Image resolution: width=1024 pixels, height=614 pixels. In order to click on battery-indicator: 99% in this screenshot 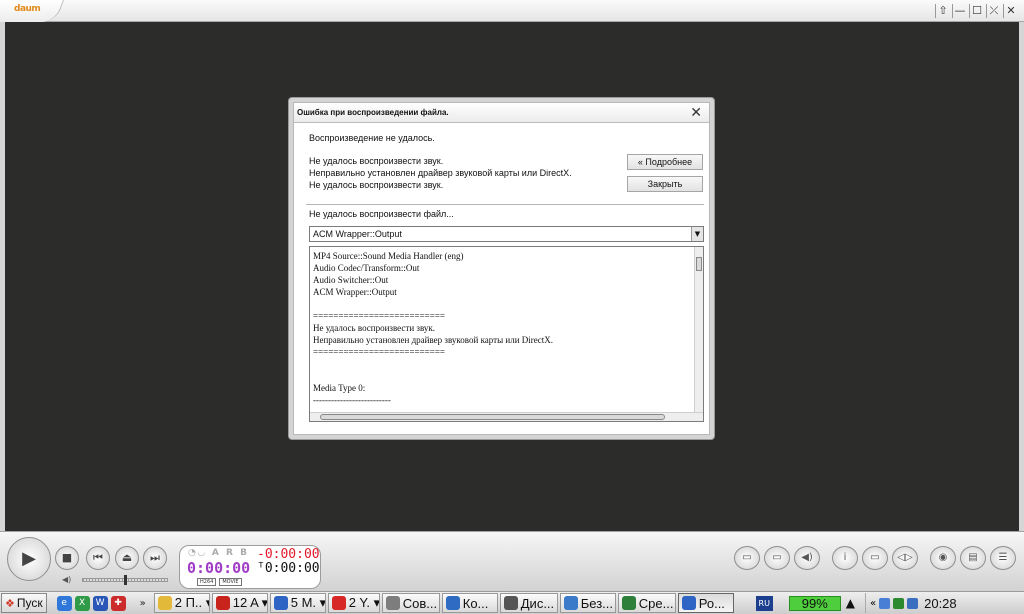, I will do `click(814, 603)`.